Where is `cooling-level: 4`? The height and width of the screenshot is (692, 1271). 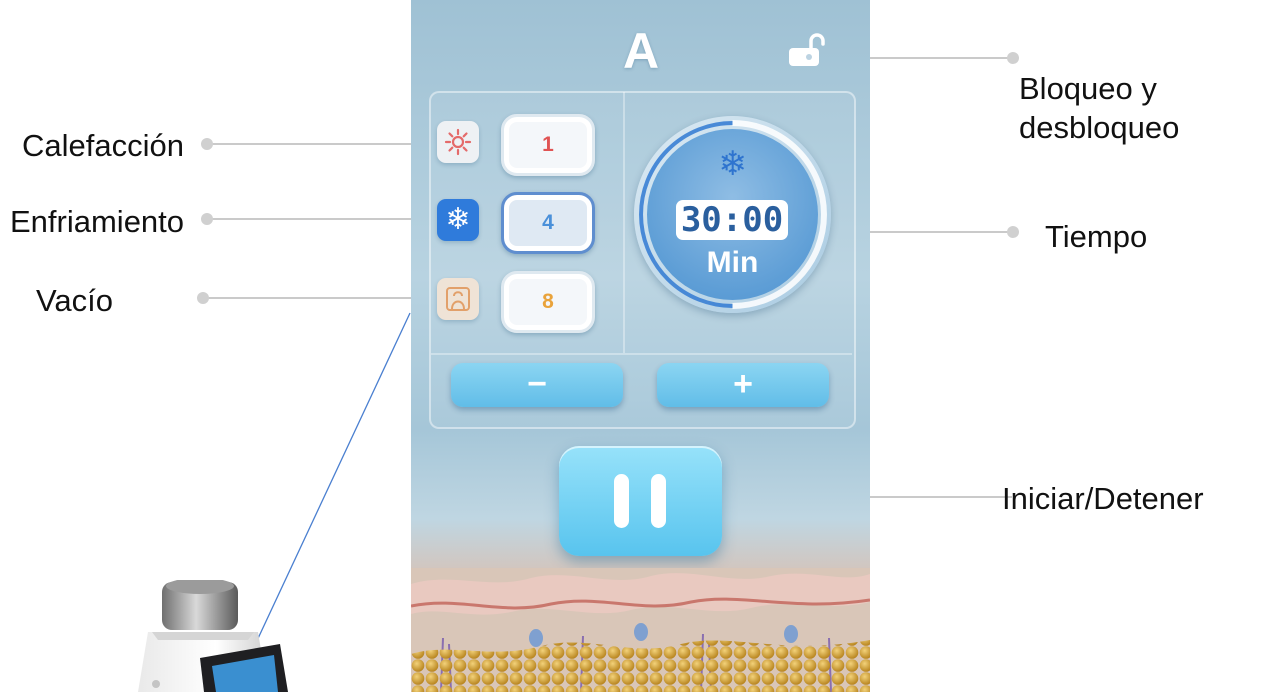
cooling-level: 4 is located at coordinates (548, 223).